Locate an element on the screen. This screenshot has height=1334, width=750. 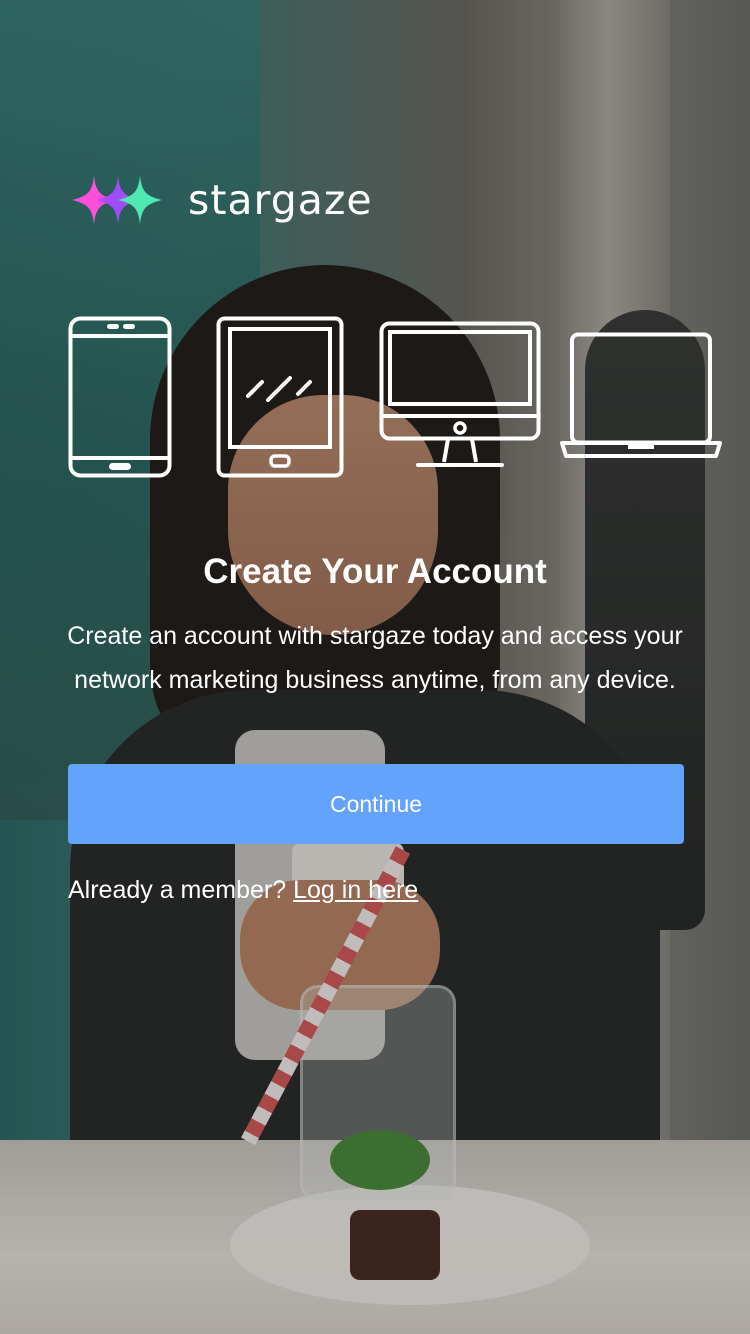
continue-button: Continue is located at coordinates (376, 804).